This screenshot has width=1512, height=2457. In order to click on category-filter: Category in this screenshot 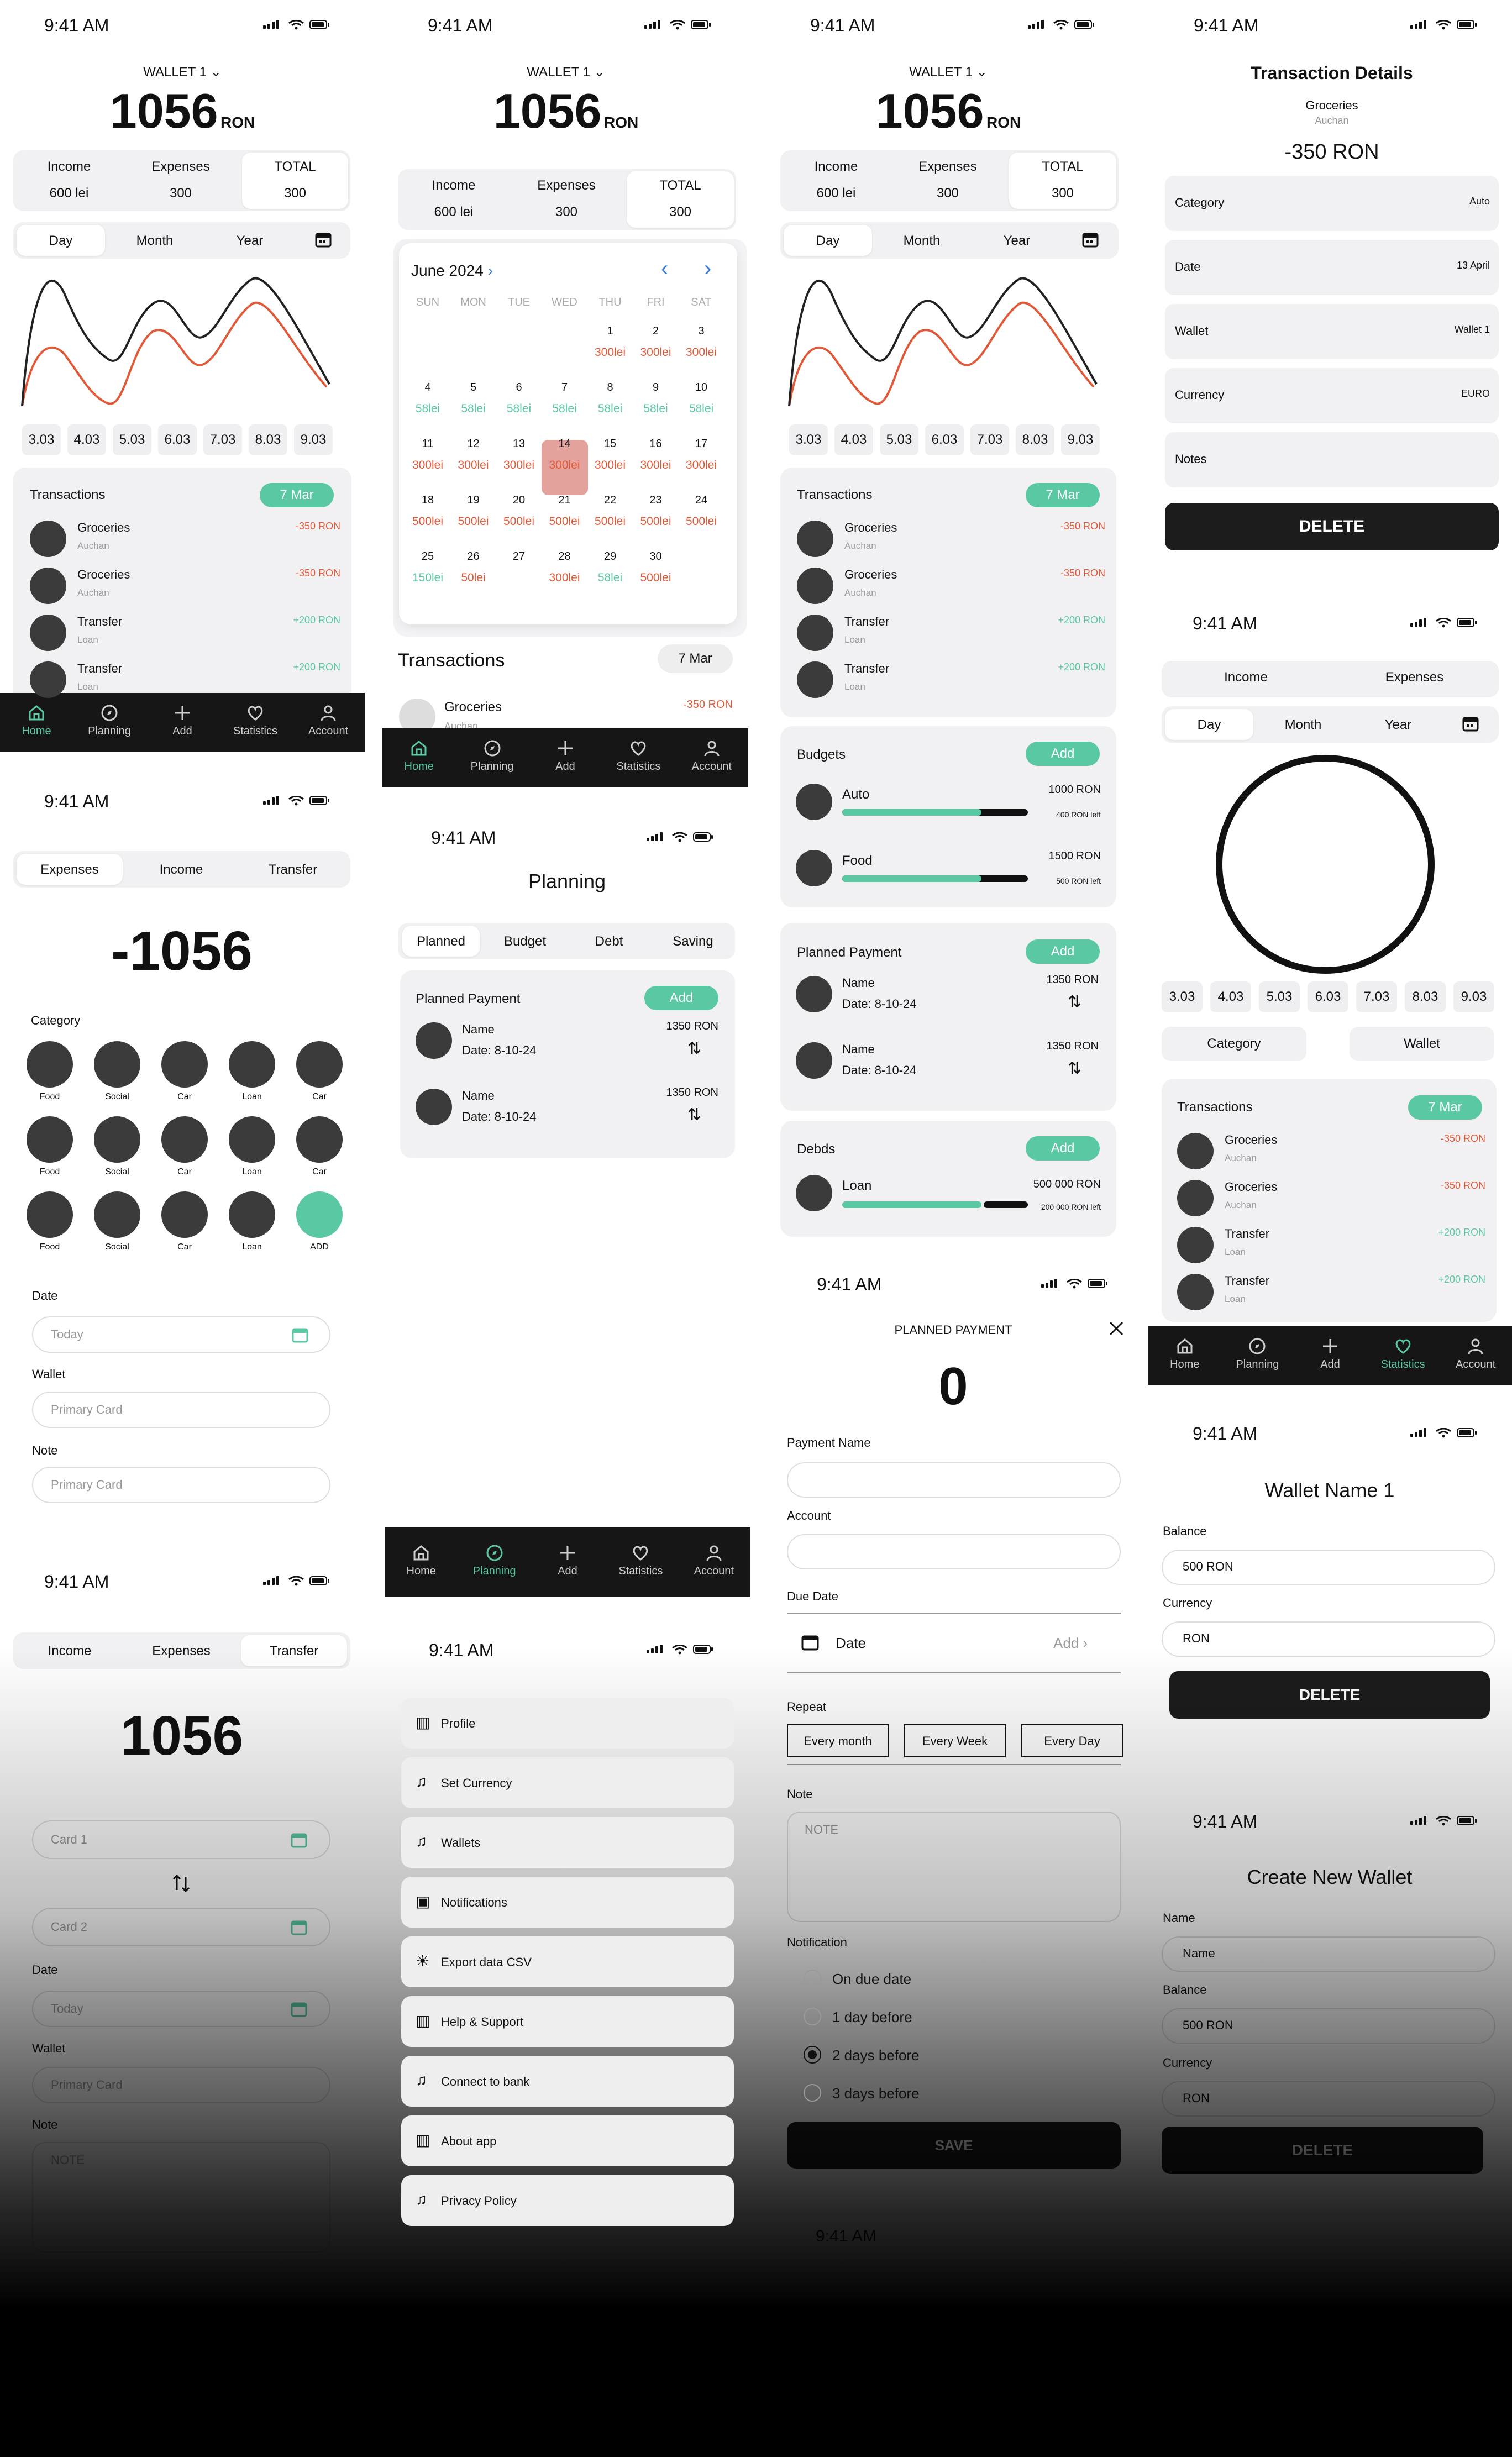, I will do `click(1234, 1044)`.